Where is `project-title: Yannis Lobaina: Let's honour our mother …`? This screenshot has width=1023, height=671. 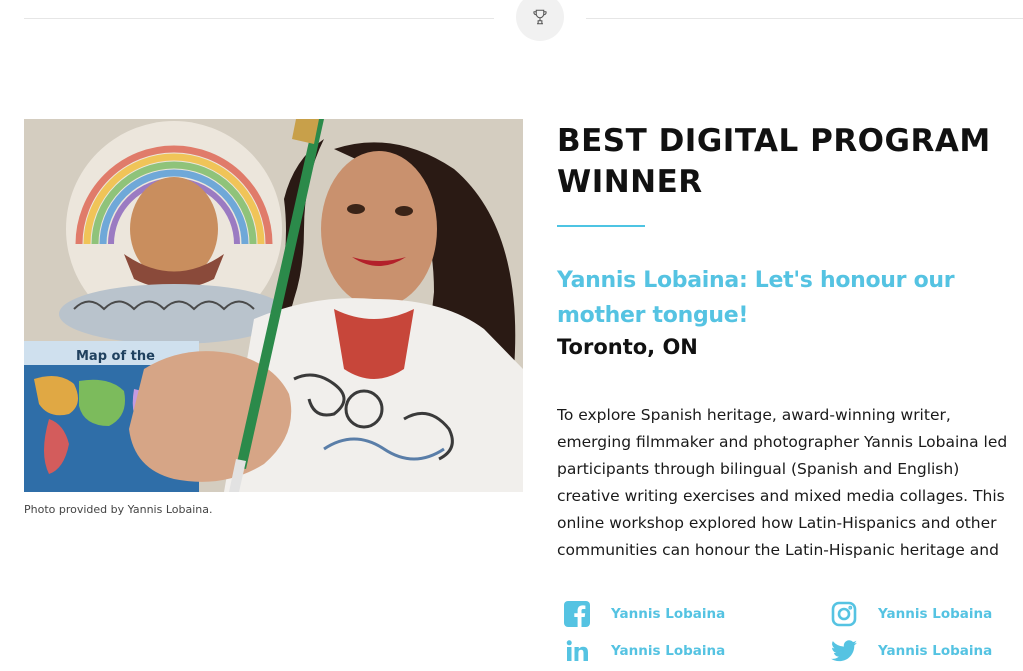
project-title: Yannis Lobaina: Let's honour our mother … is located at coordinates (756, 298).